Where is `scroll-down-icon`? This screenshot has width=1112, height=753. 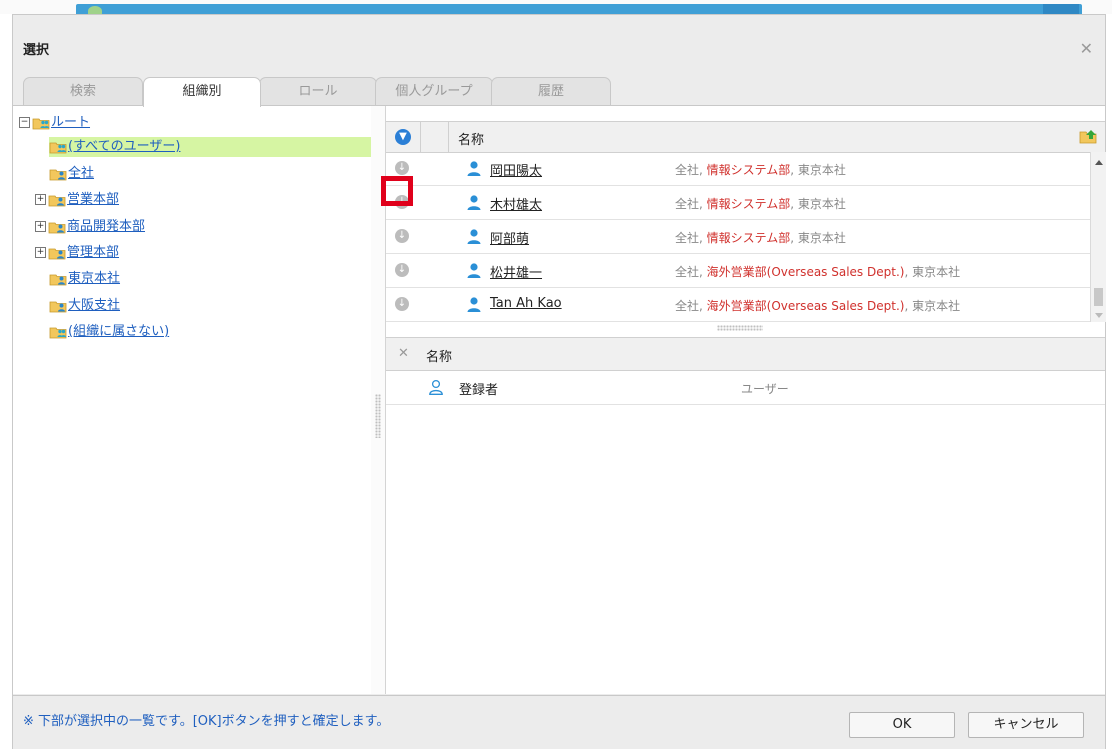 scroll-down-icon is located at coordinates (1099, 315).